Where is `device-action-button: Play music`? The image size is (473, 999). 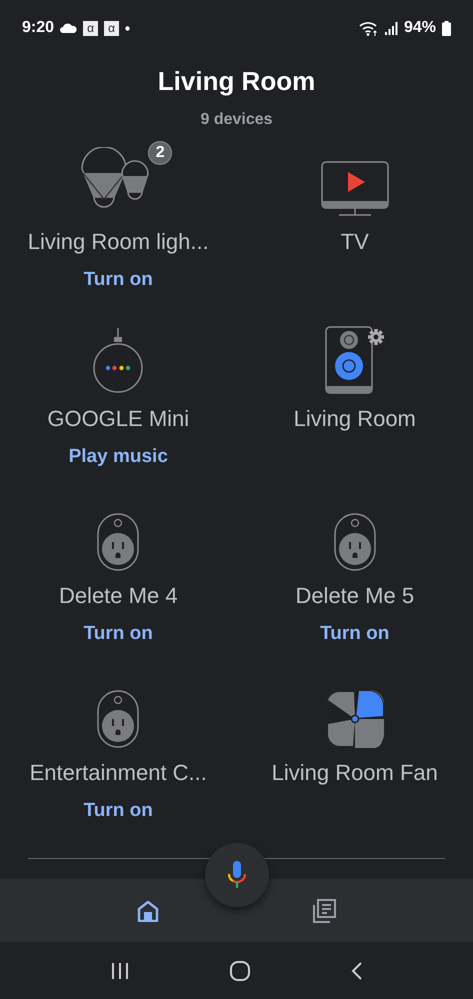 device-action-button: Play music is located at coordinates (118, 457).